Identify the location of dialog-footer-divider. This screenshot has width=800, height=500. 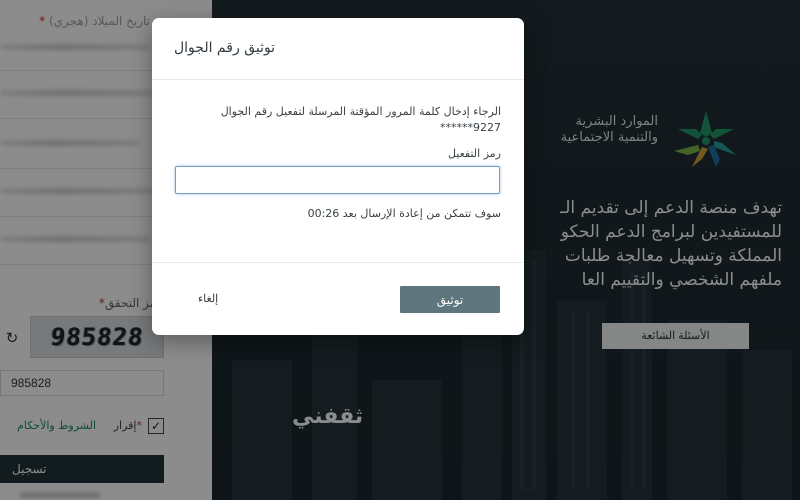
(338, 262).